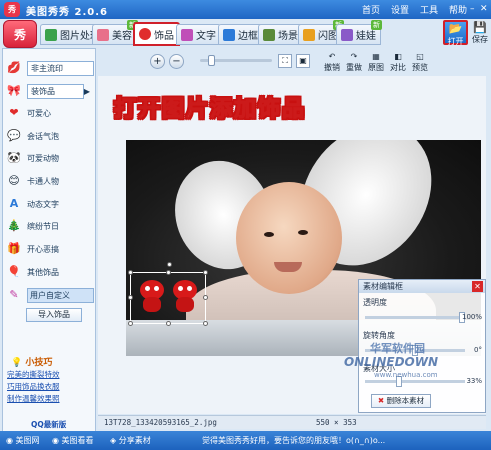 This screenshot has width=491, height=450. I want to click on sidebar-item-funny: 🎁 开心恶搞, so click(50, 249).